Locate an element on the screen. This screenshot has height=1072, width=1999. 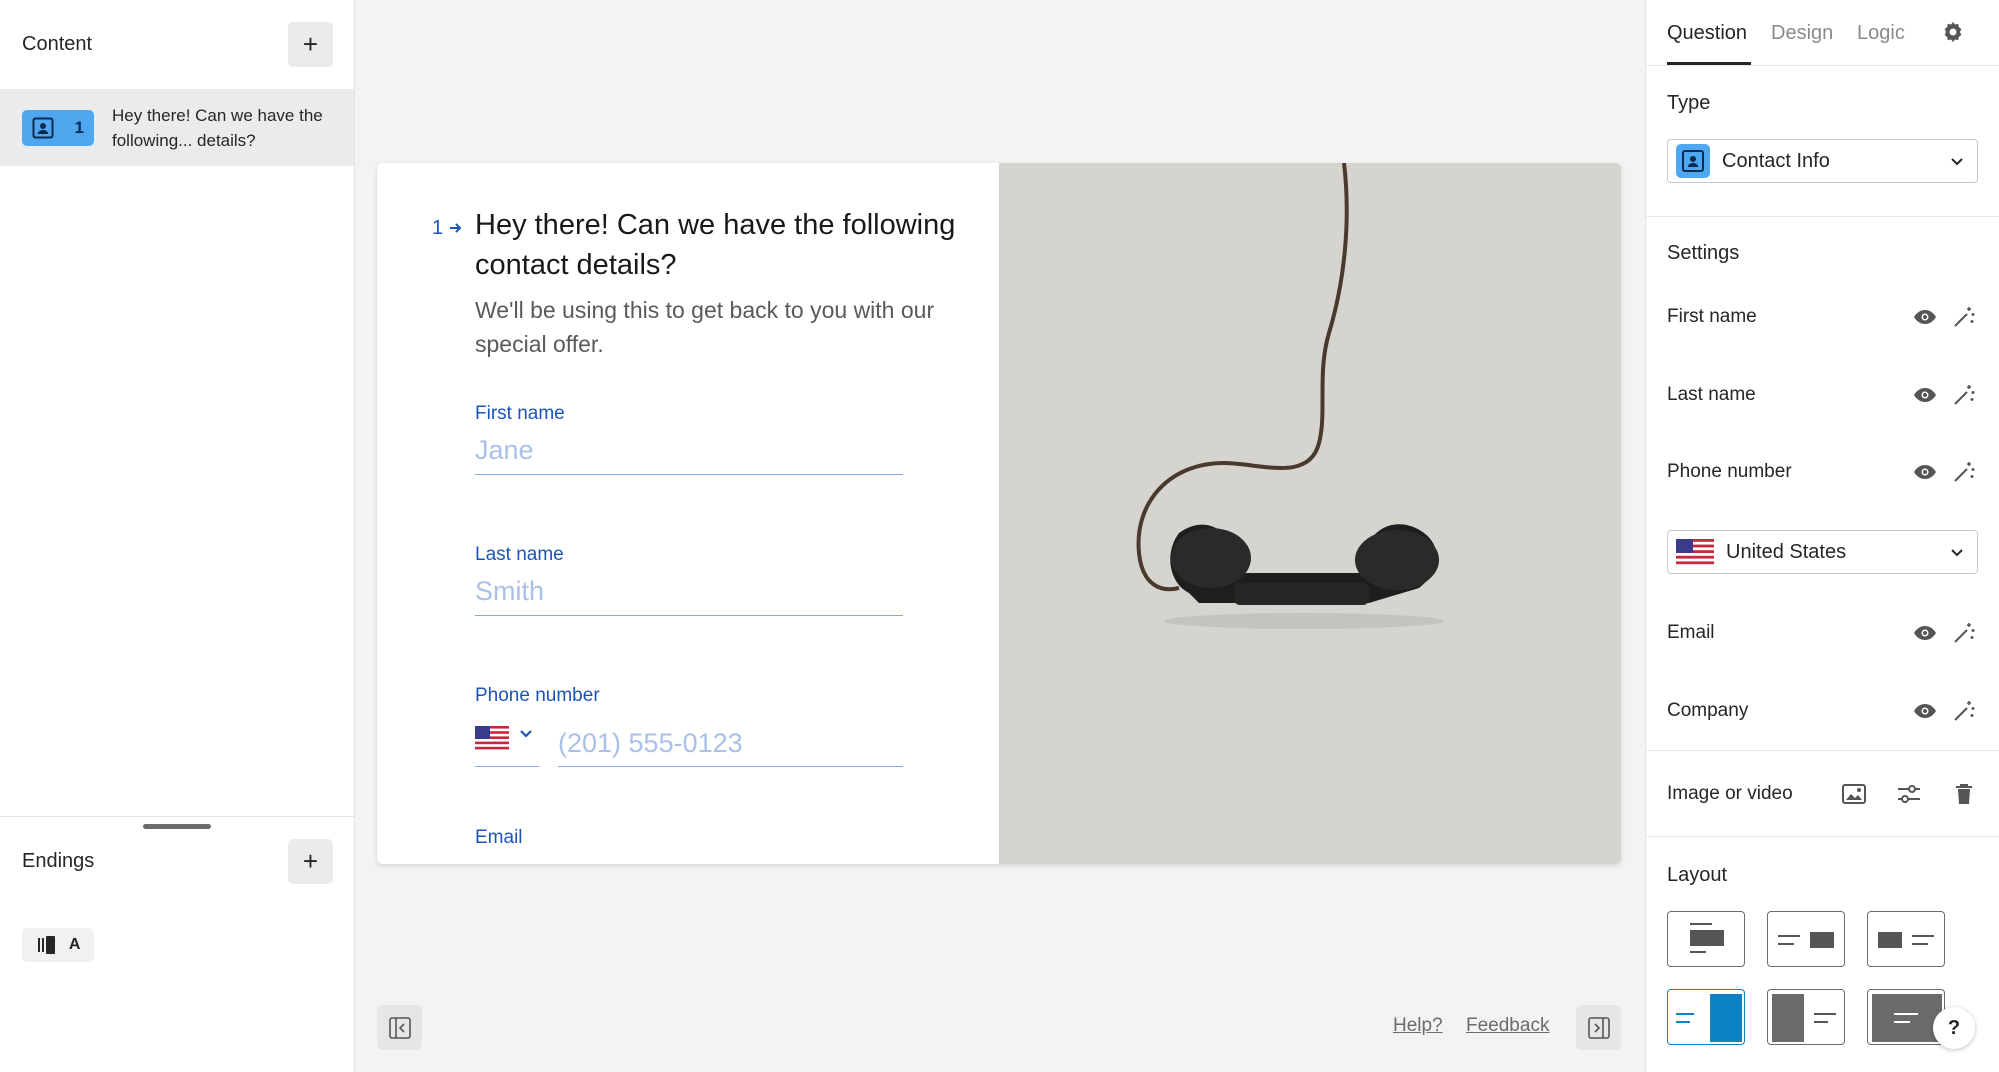
phone-input: (201) 555-0123 is located at coordinates (730, 743).